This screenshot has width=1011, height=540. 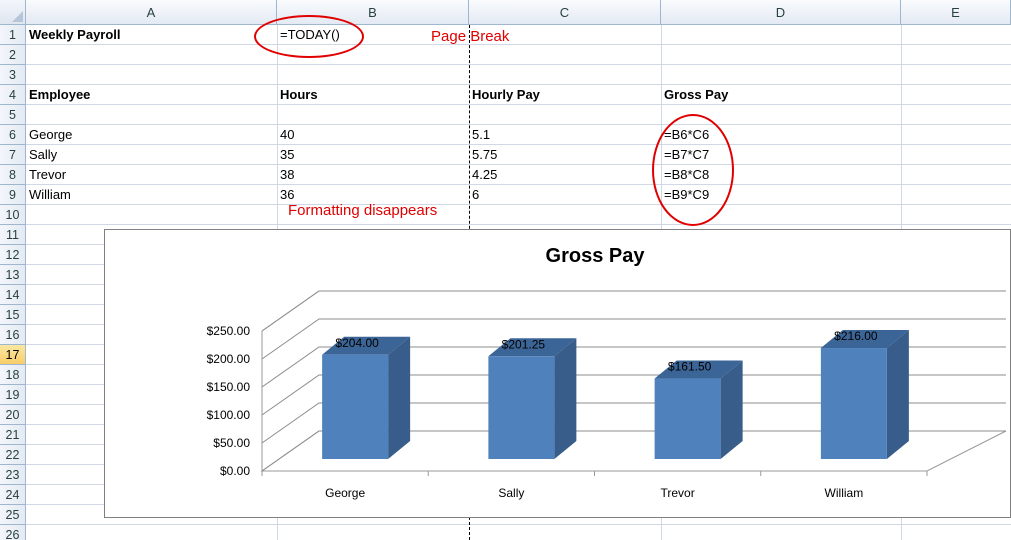 What do you see at coordinates (956, 12) in the screenshot?
I see `column-header-e: E` at bounding box center [956, 12].